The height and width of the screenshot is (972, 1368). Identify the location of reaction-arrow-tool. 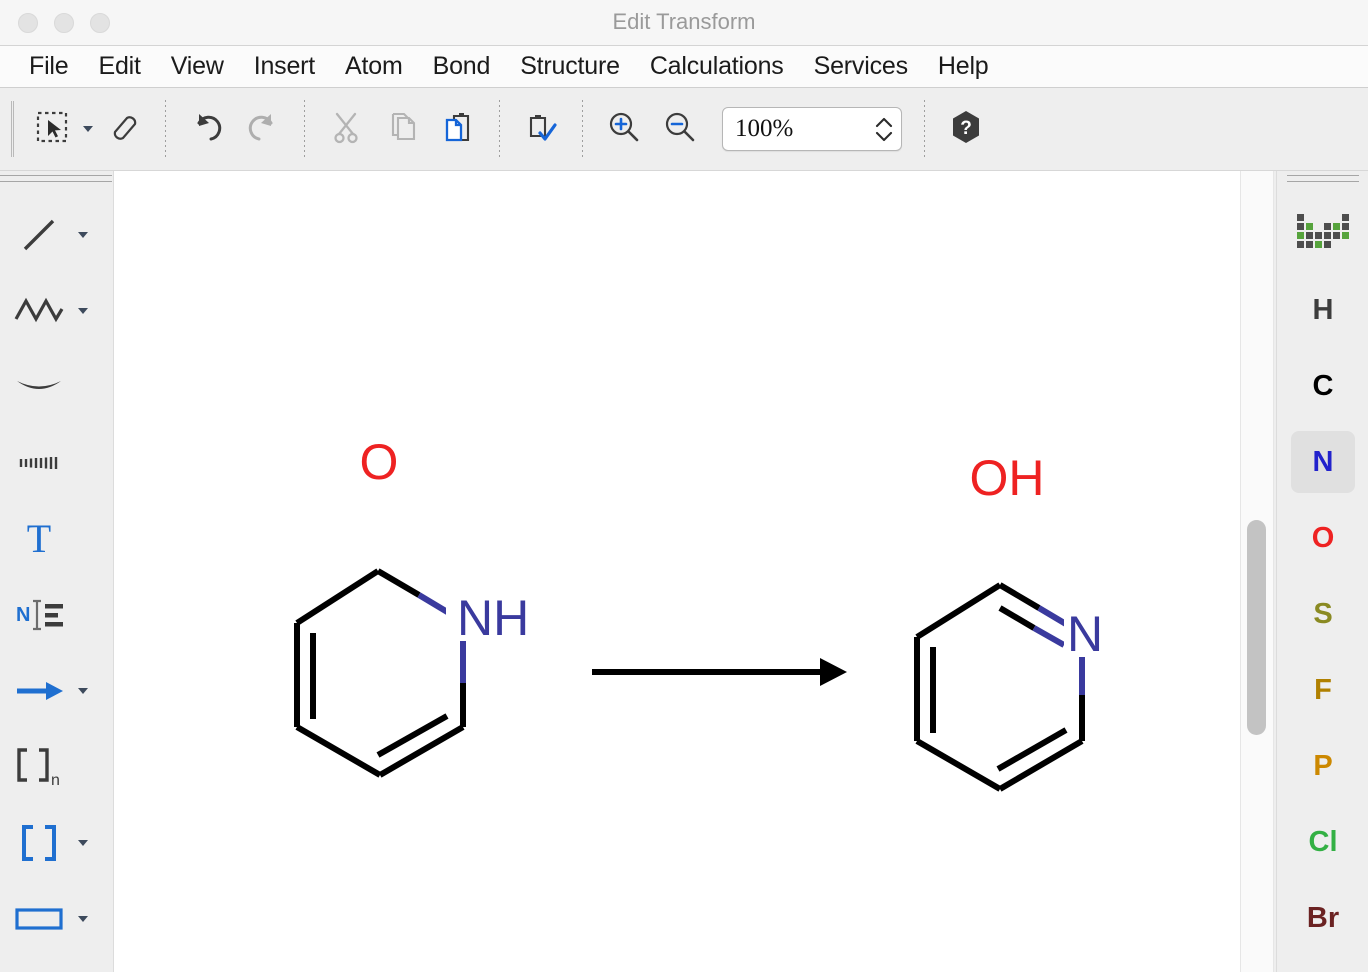
(57, 691).